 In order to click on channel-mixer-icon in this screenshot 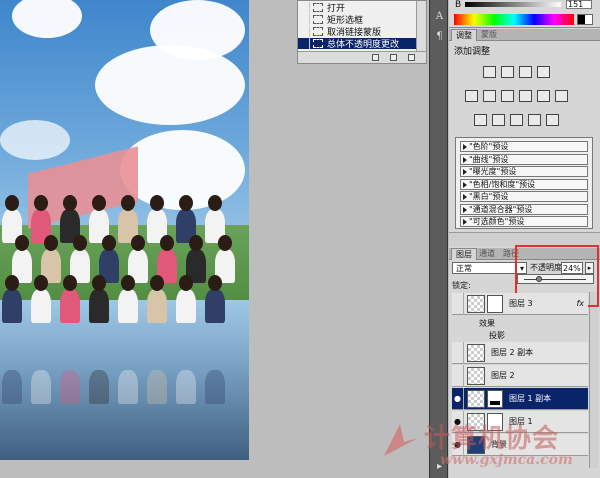, I will do `click(561, 96)`.